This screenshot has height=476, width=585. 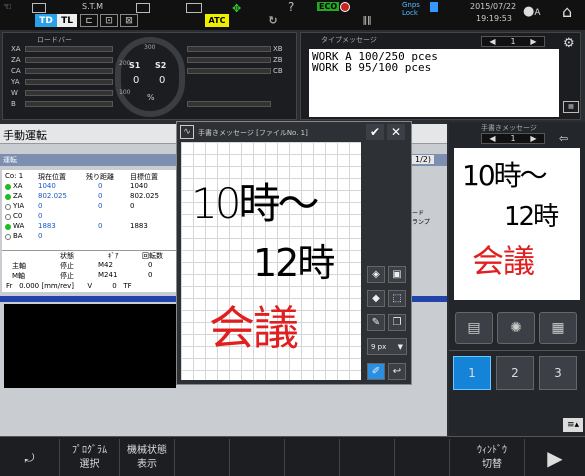 What do you see at coordinates (397, 298) in the screenshot?
I see `select-area-icon: ⬚` at bounding box center [397, 298].